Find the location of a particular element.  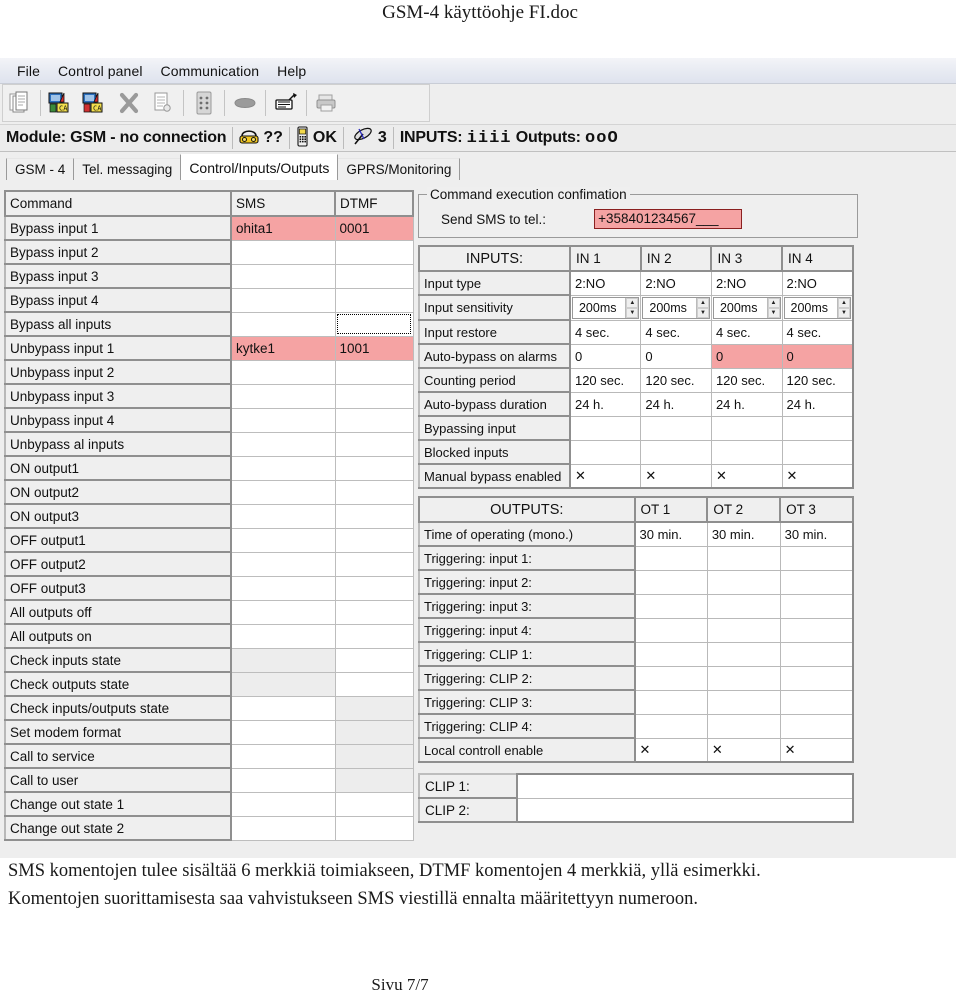

send-sms-tel-input: +358401234567___ is located at coordinates (668, 219).